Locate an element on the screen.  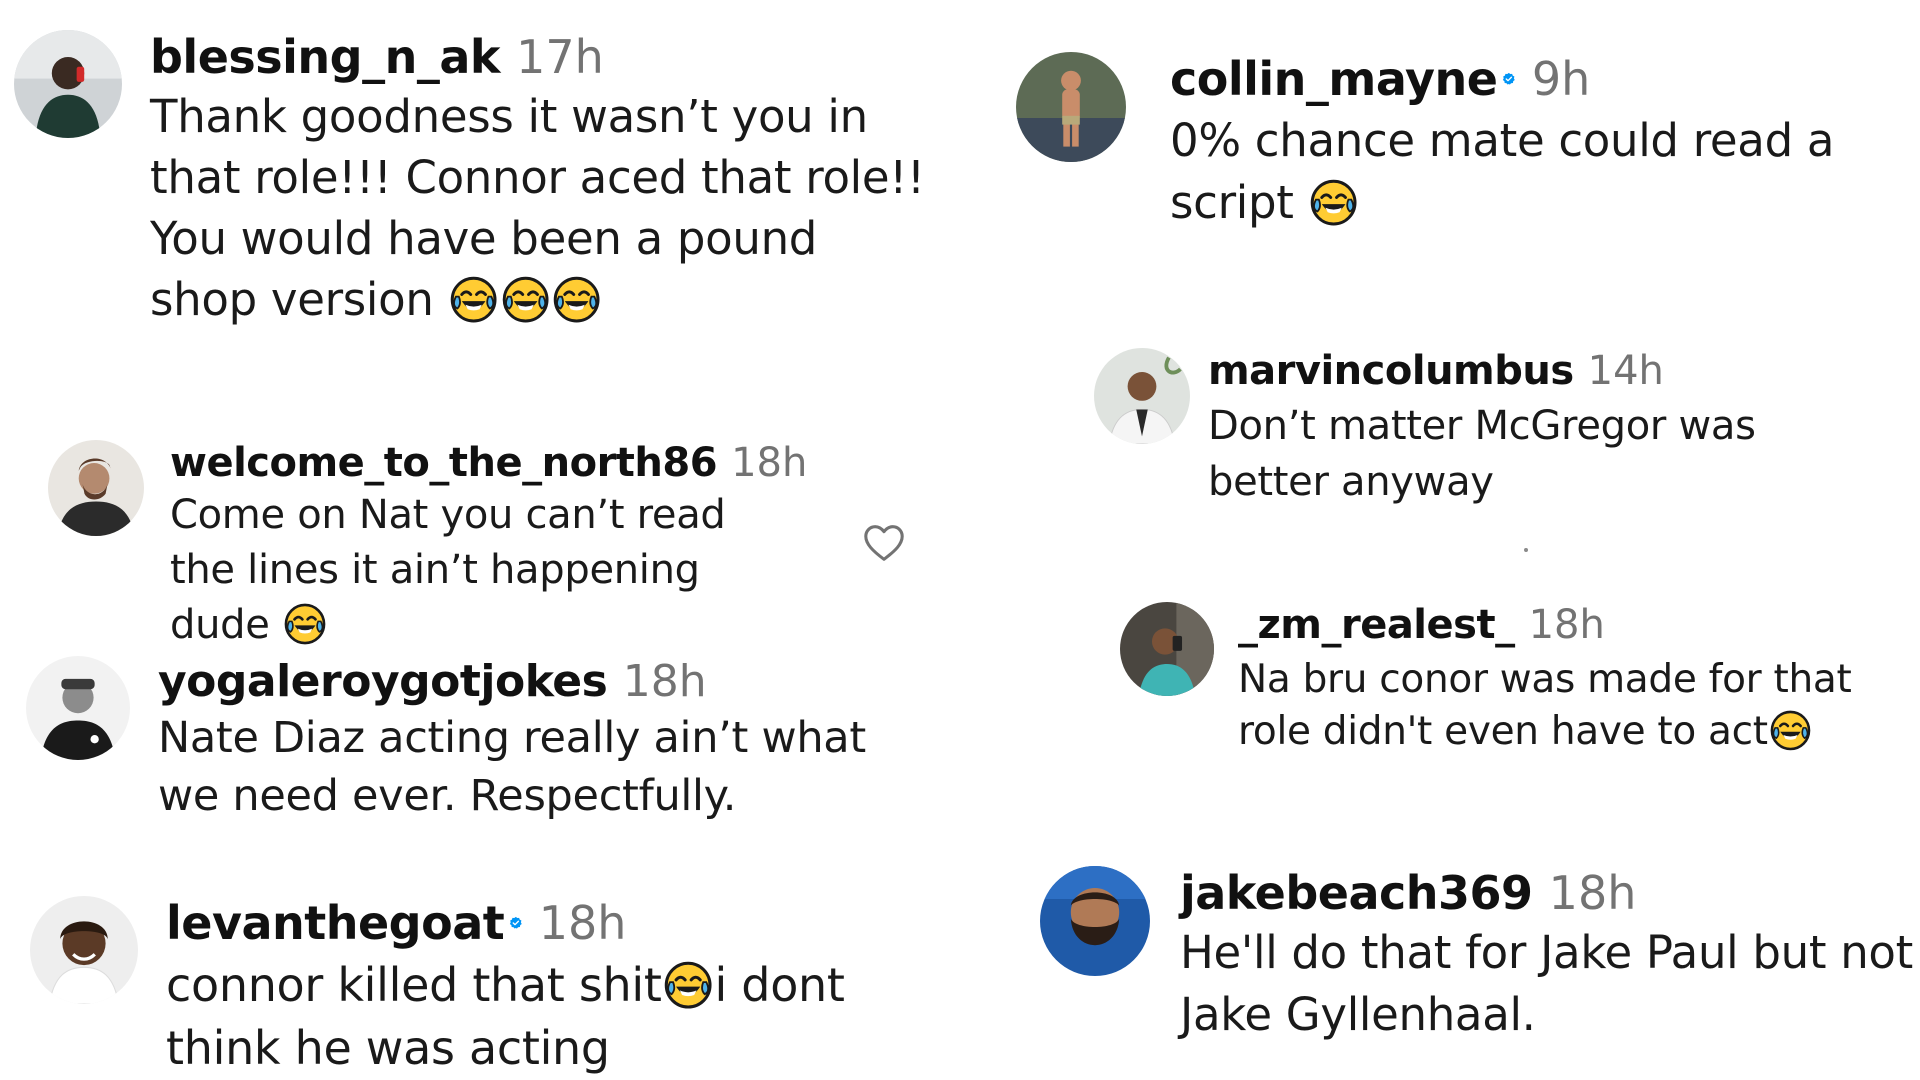
username: marvincolumbus is located at coordinates (1391, 371).